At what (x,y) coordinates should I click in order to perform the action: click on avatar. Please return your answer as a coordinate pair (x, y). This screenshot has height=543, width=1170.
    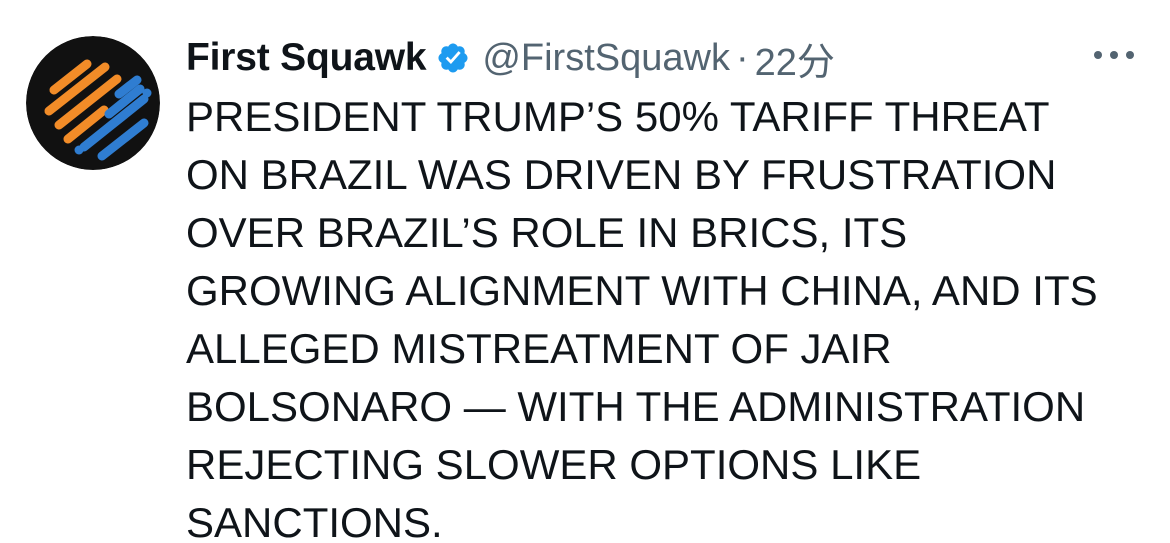
    Looking at the image, I should click on (93, 103).